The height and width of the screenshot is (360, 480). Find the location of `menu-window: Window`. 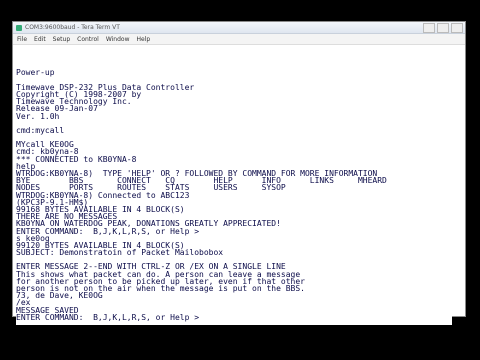

menu-window: Window is located at coordinates (118, 39).